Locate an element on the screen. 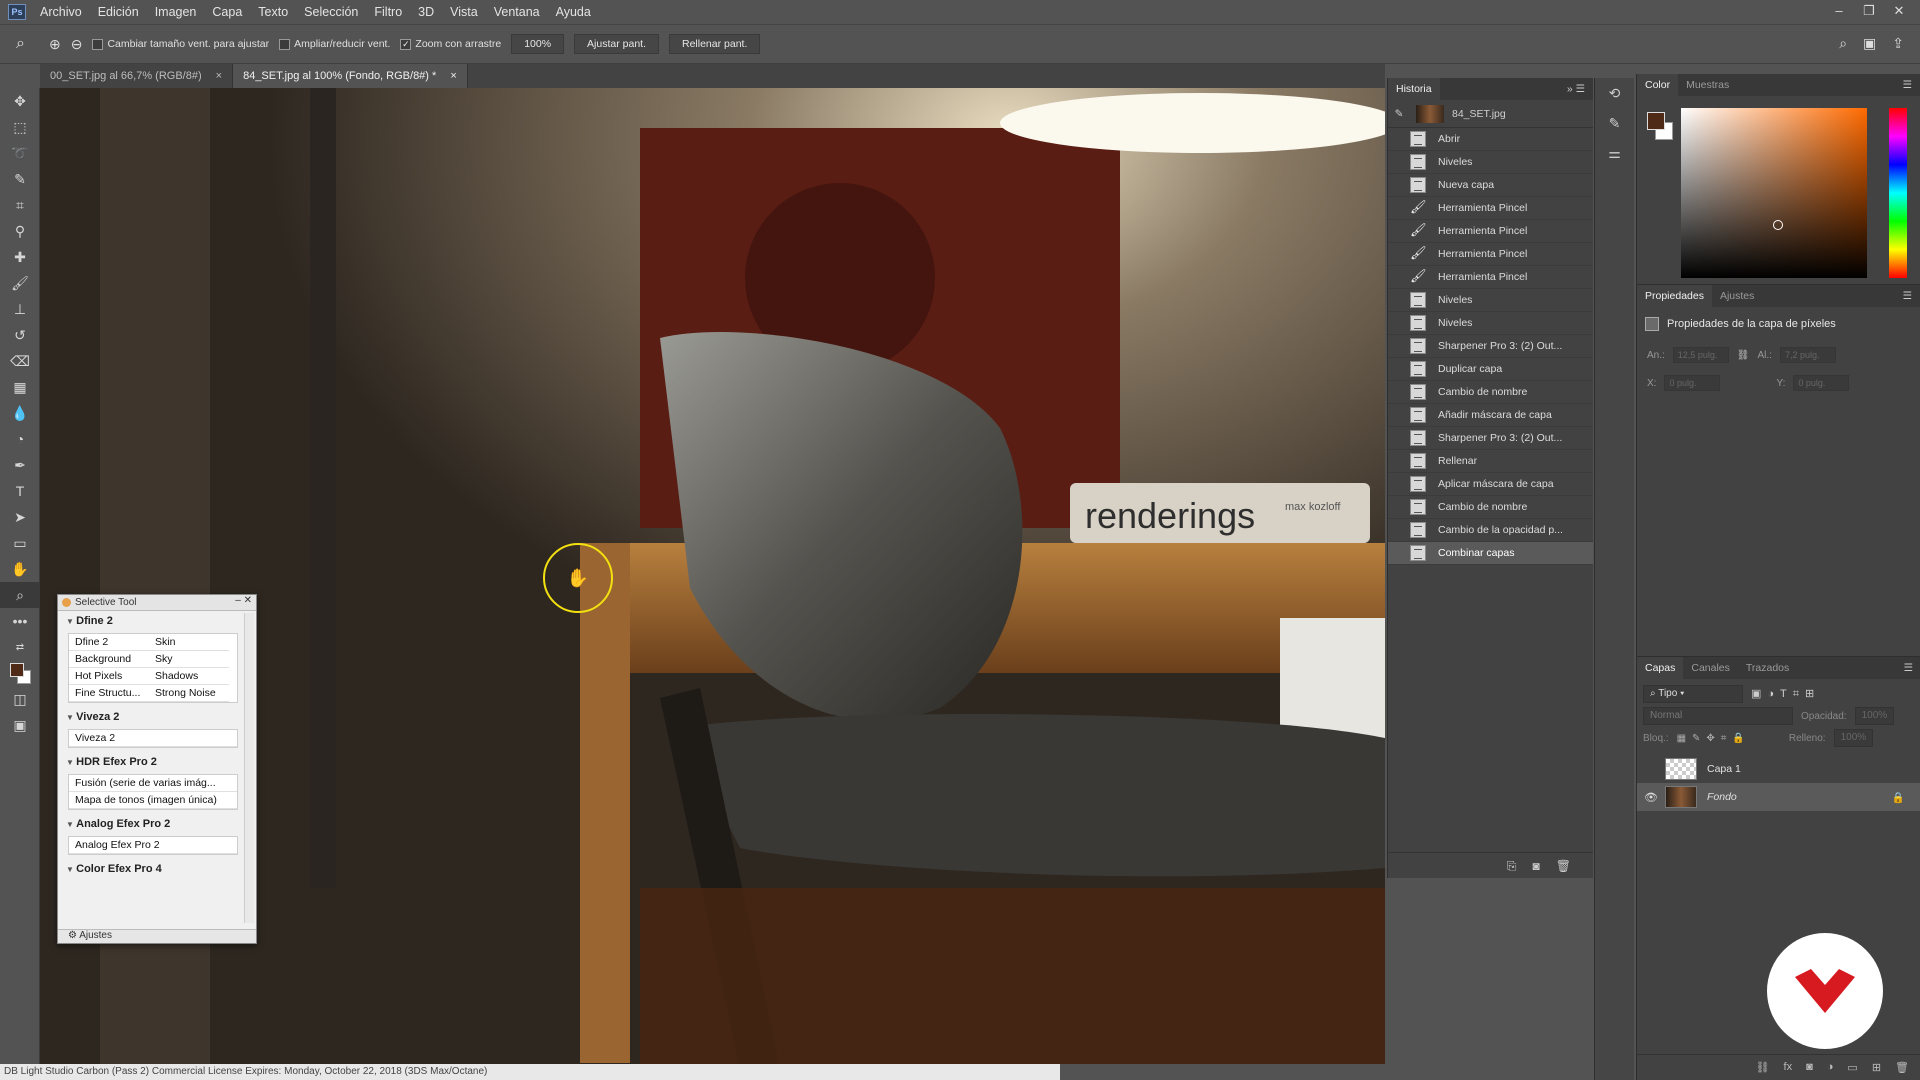  fill-screen-button: Rellenar pant. is located at coordinates (715, 44).